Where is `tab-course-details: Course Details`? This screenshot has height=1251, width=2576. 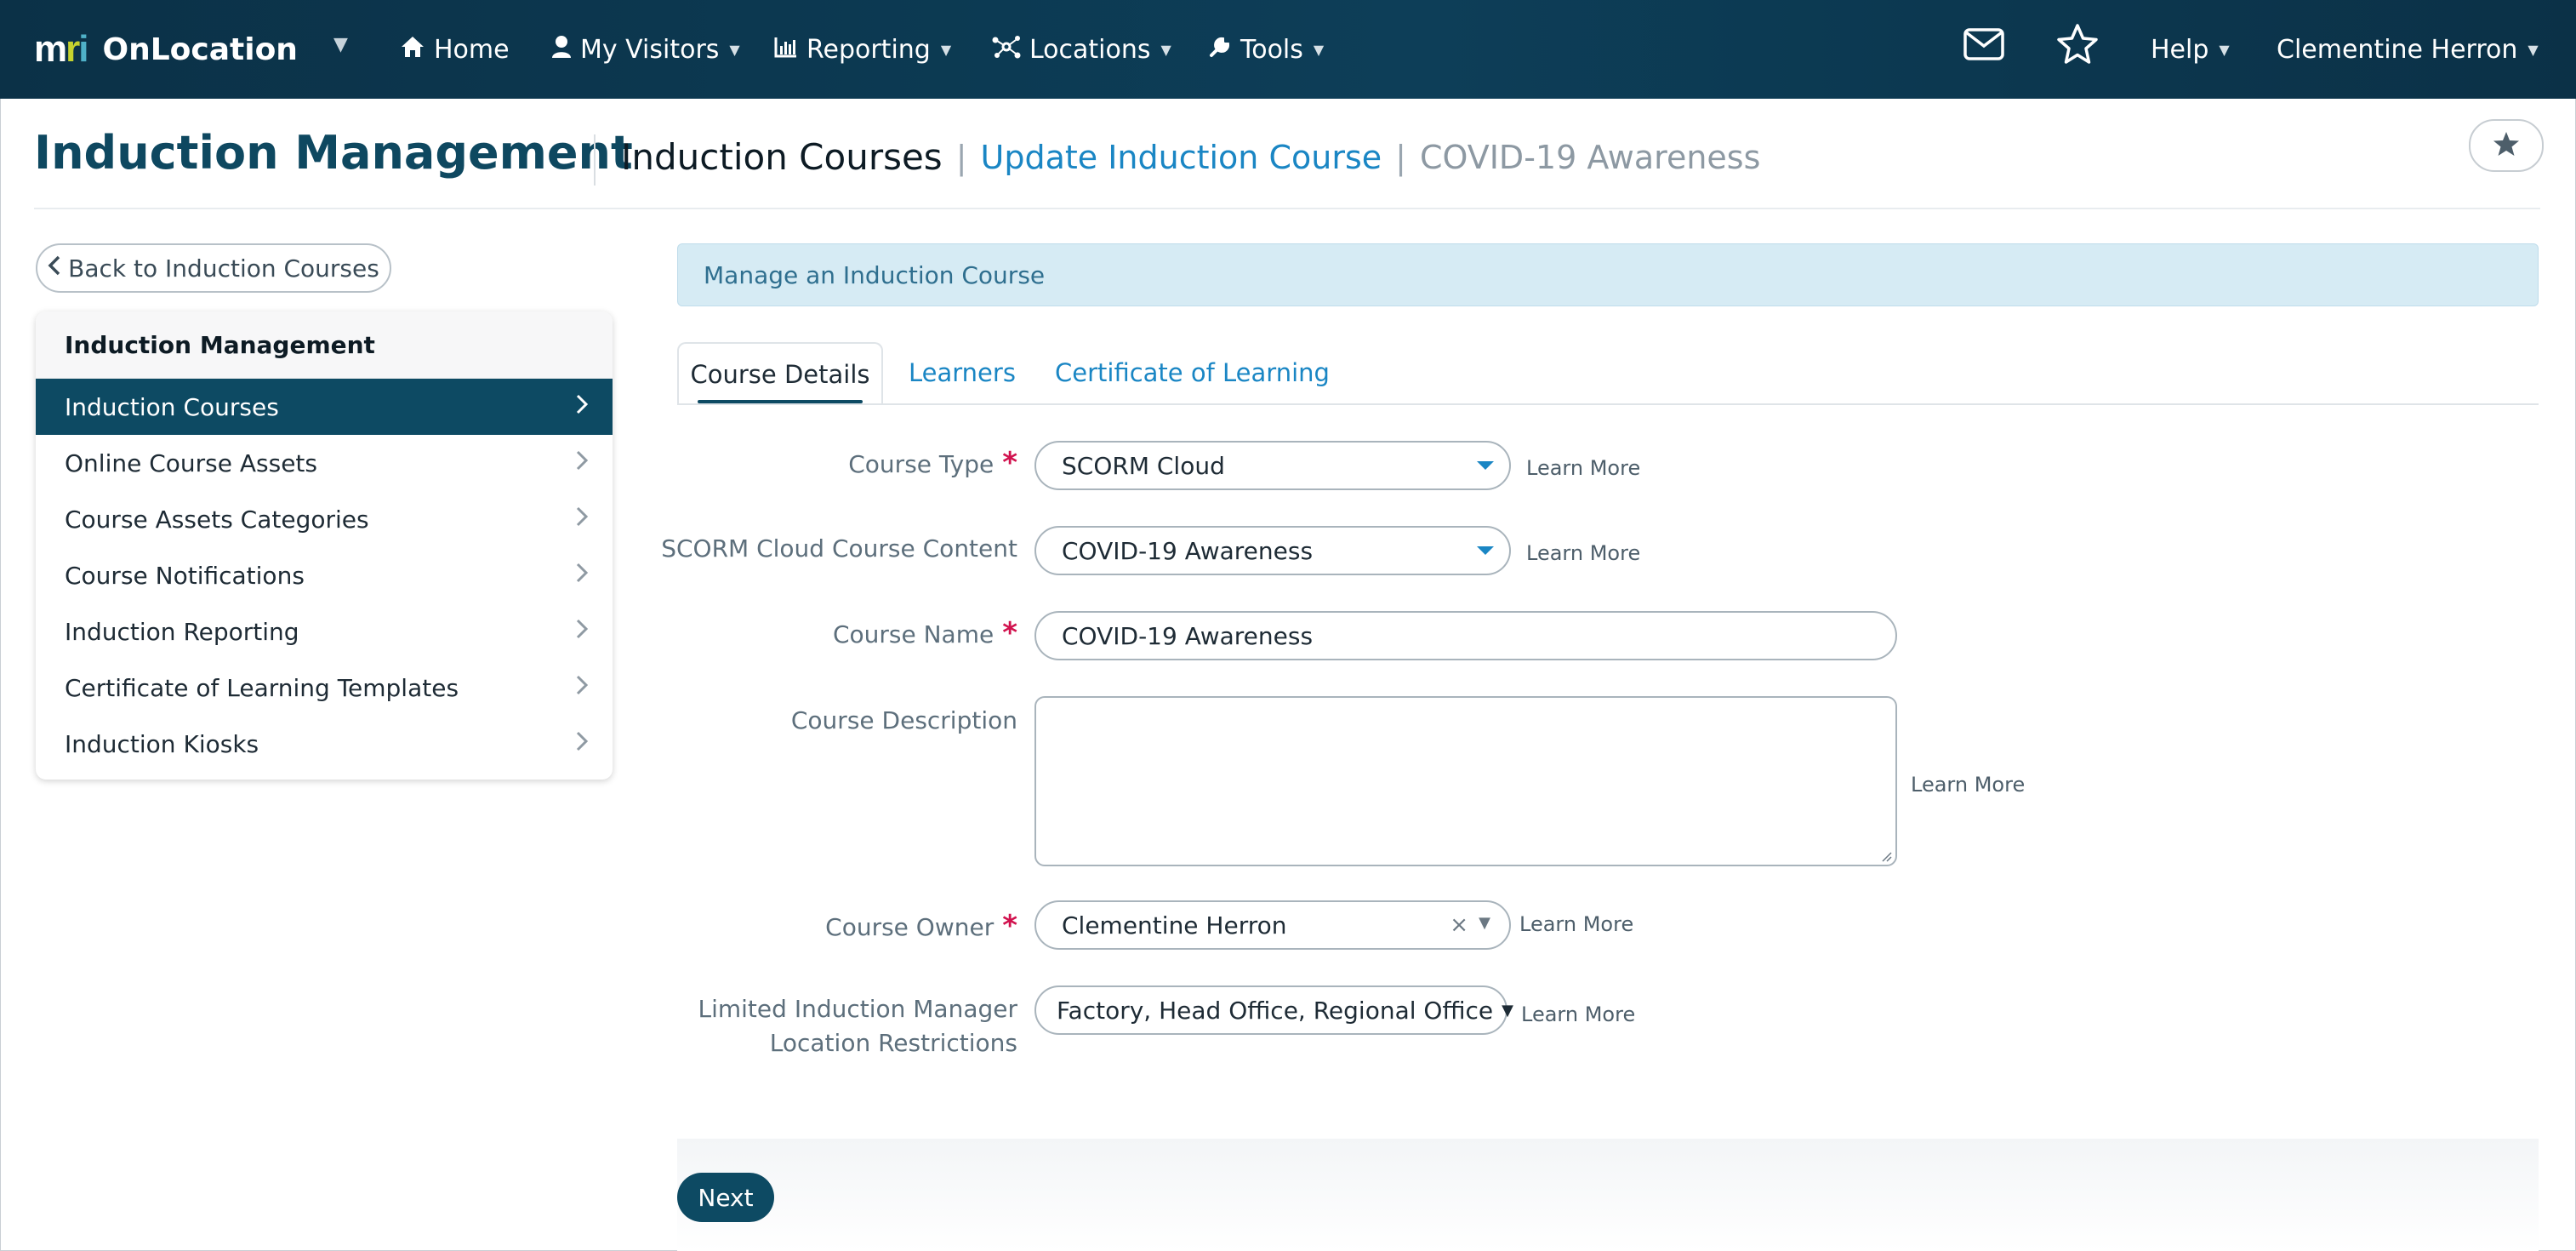
tab-course-details: Course Details is located at coordinates (780, 373).